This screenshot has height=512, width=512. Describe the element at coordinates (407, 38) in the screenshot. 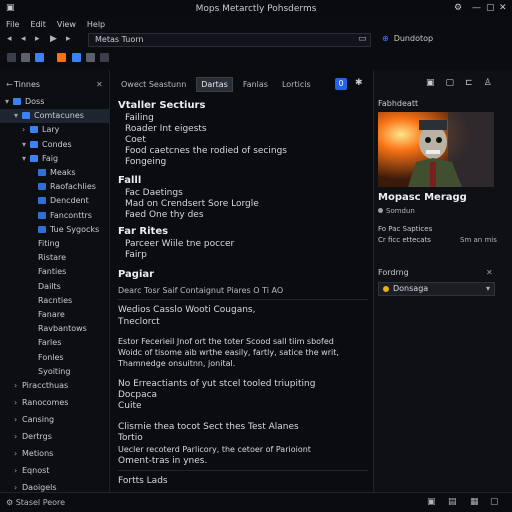

I see `language-selector: ⊕ Dundotop` at that location.